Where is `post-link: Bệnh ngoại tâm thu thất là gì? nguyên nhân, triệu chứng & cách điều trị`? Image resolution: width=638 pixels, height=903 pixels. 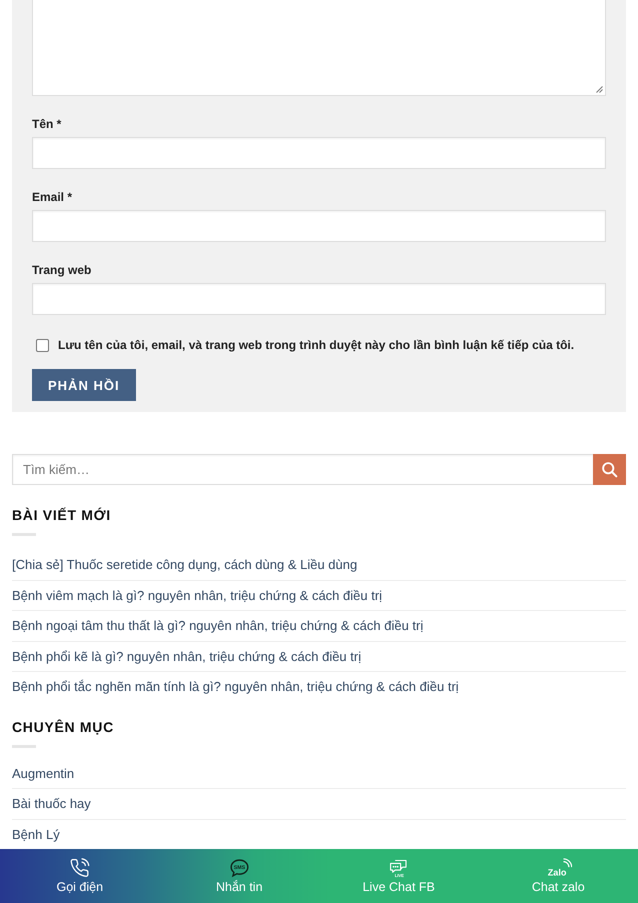 post-link: Bệnh ngoại tâm thu thất là gì? nguyên nhân, triệu chứng & cách điều trị is located at coordinates (218, 626).